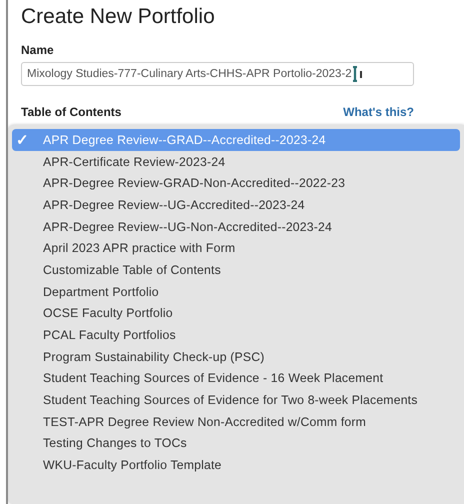  Describe the element at coordinates (236, 421) in the screenshot. I see `menu-item: TEST-APR Degree Review Non-Accredited w/Comm form` at that location.